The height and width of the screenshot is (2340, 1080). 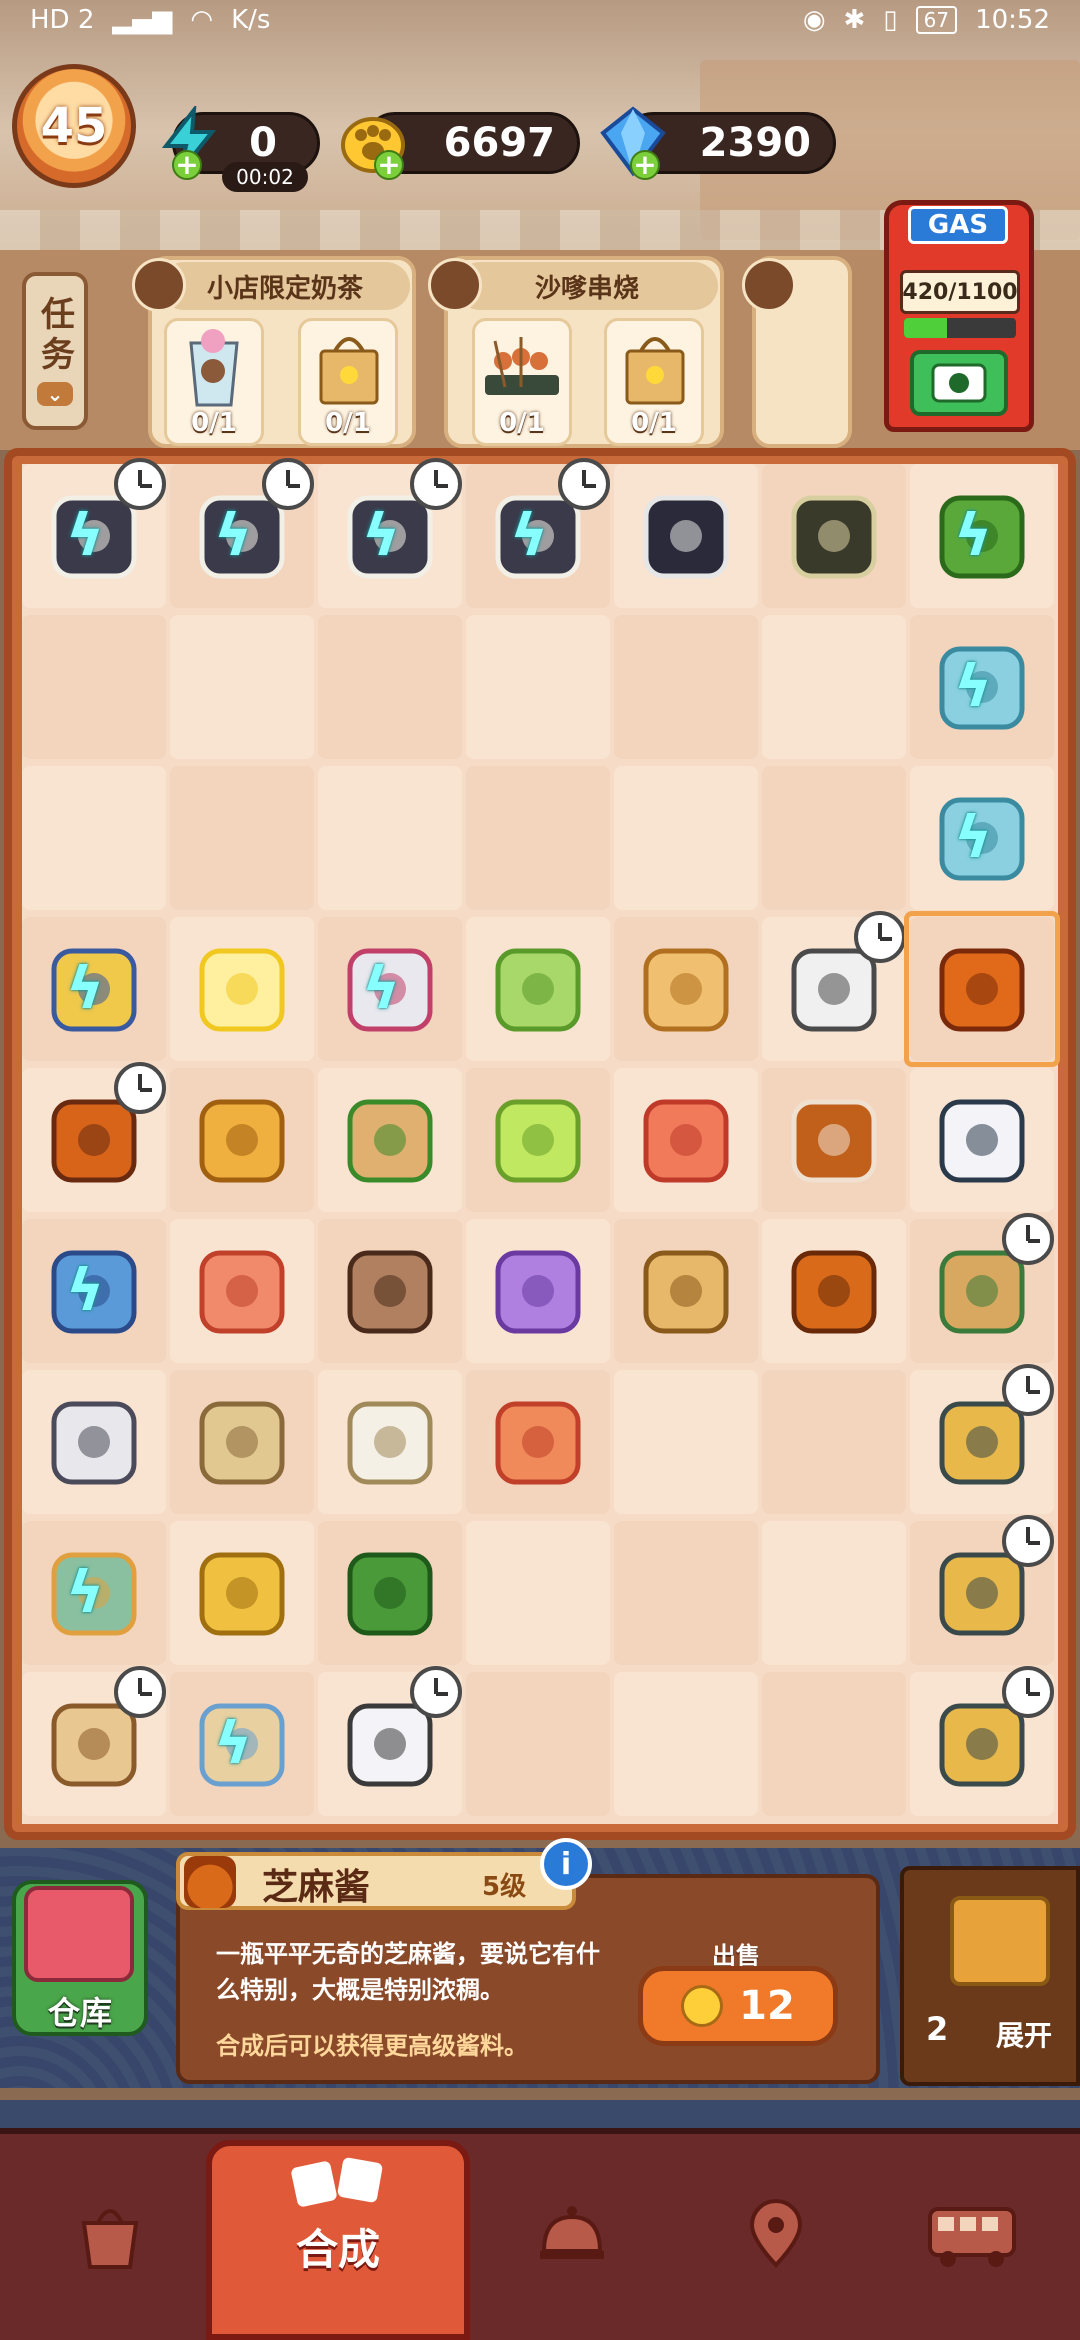 What do you see at coordinates (566, 1864) in the screenshot?
I see `info-icon: i` at bounding box center [566, 1864].